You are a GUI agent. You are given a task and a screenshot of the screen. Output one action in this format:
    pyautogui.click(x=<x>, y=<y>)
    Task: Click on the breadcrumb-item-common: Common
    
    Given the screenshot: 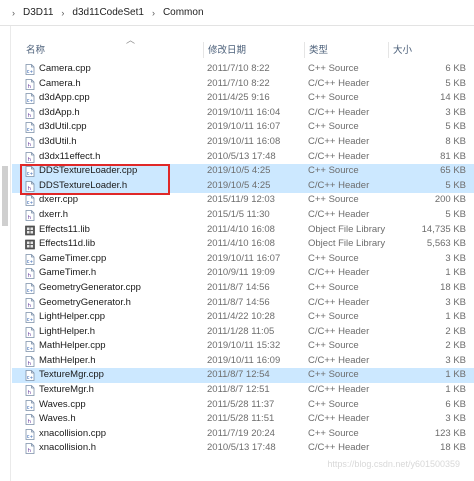 What is the action you would take?
    pyautogui.click(x=183, y=12)
    